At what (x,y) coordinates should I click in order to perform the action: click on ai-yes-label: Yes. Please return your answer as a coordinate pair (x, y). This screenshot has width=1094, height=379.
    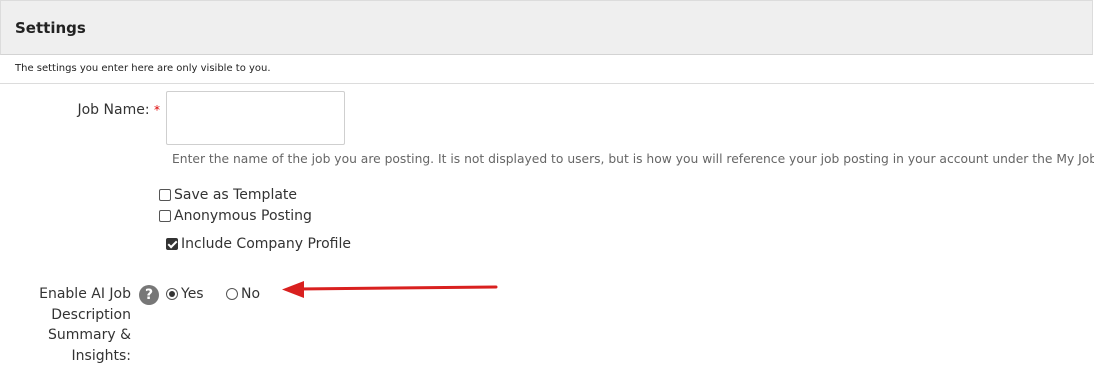
    Looking at the image, I should click on (192, 294).